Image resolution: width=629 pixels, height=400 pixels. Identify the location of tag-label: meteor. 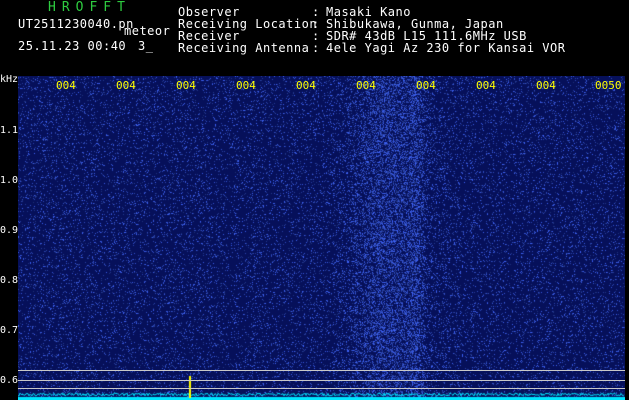
(147, 31).